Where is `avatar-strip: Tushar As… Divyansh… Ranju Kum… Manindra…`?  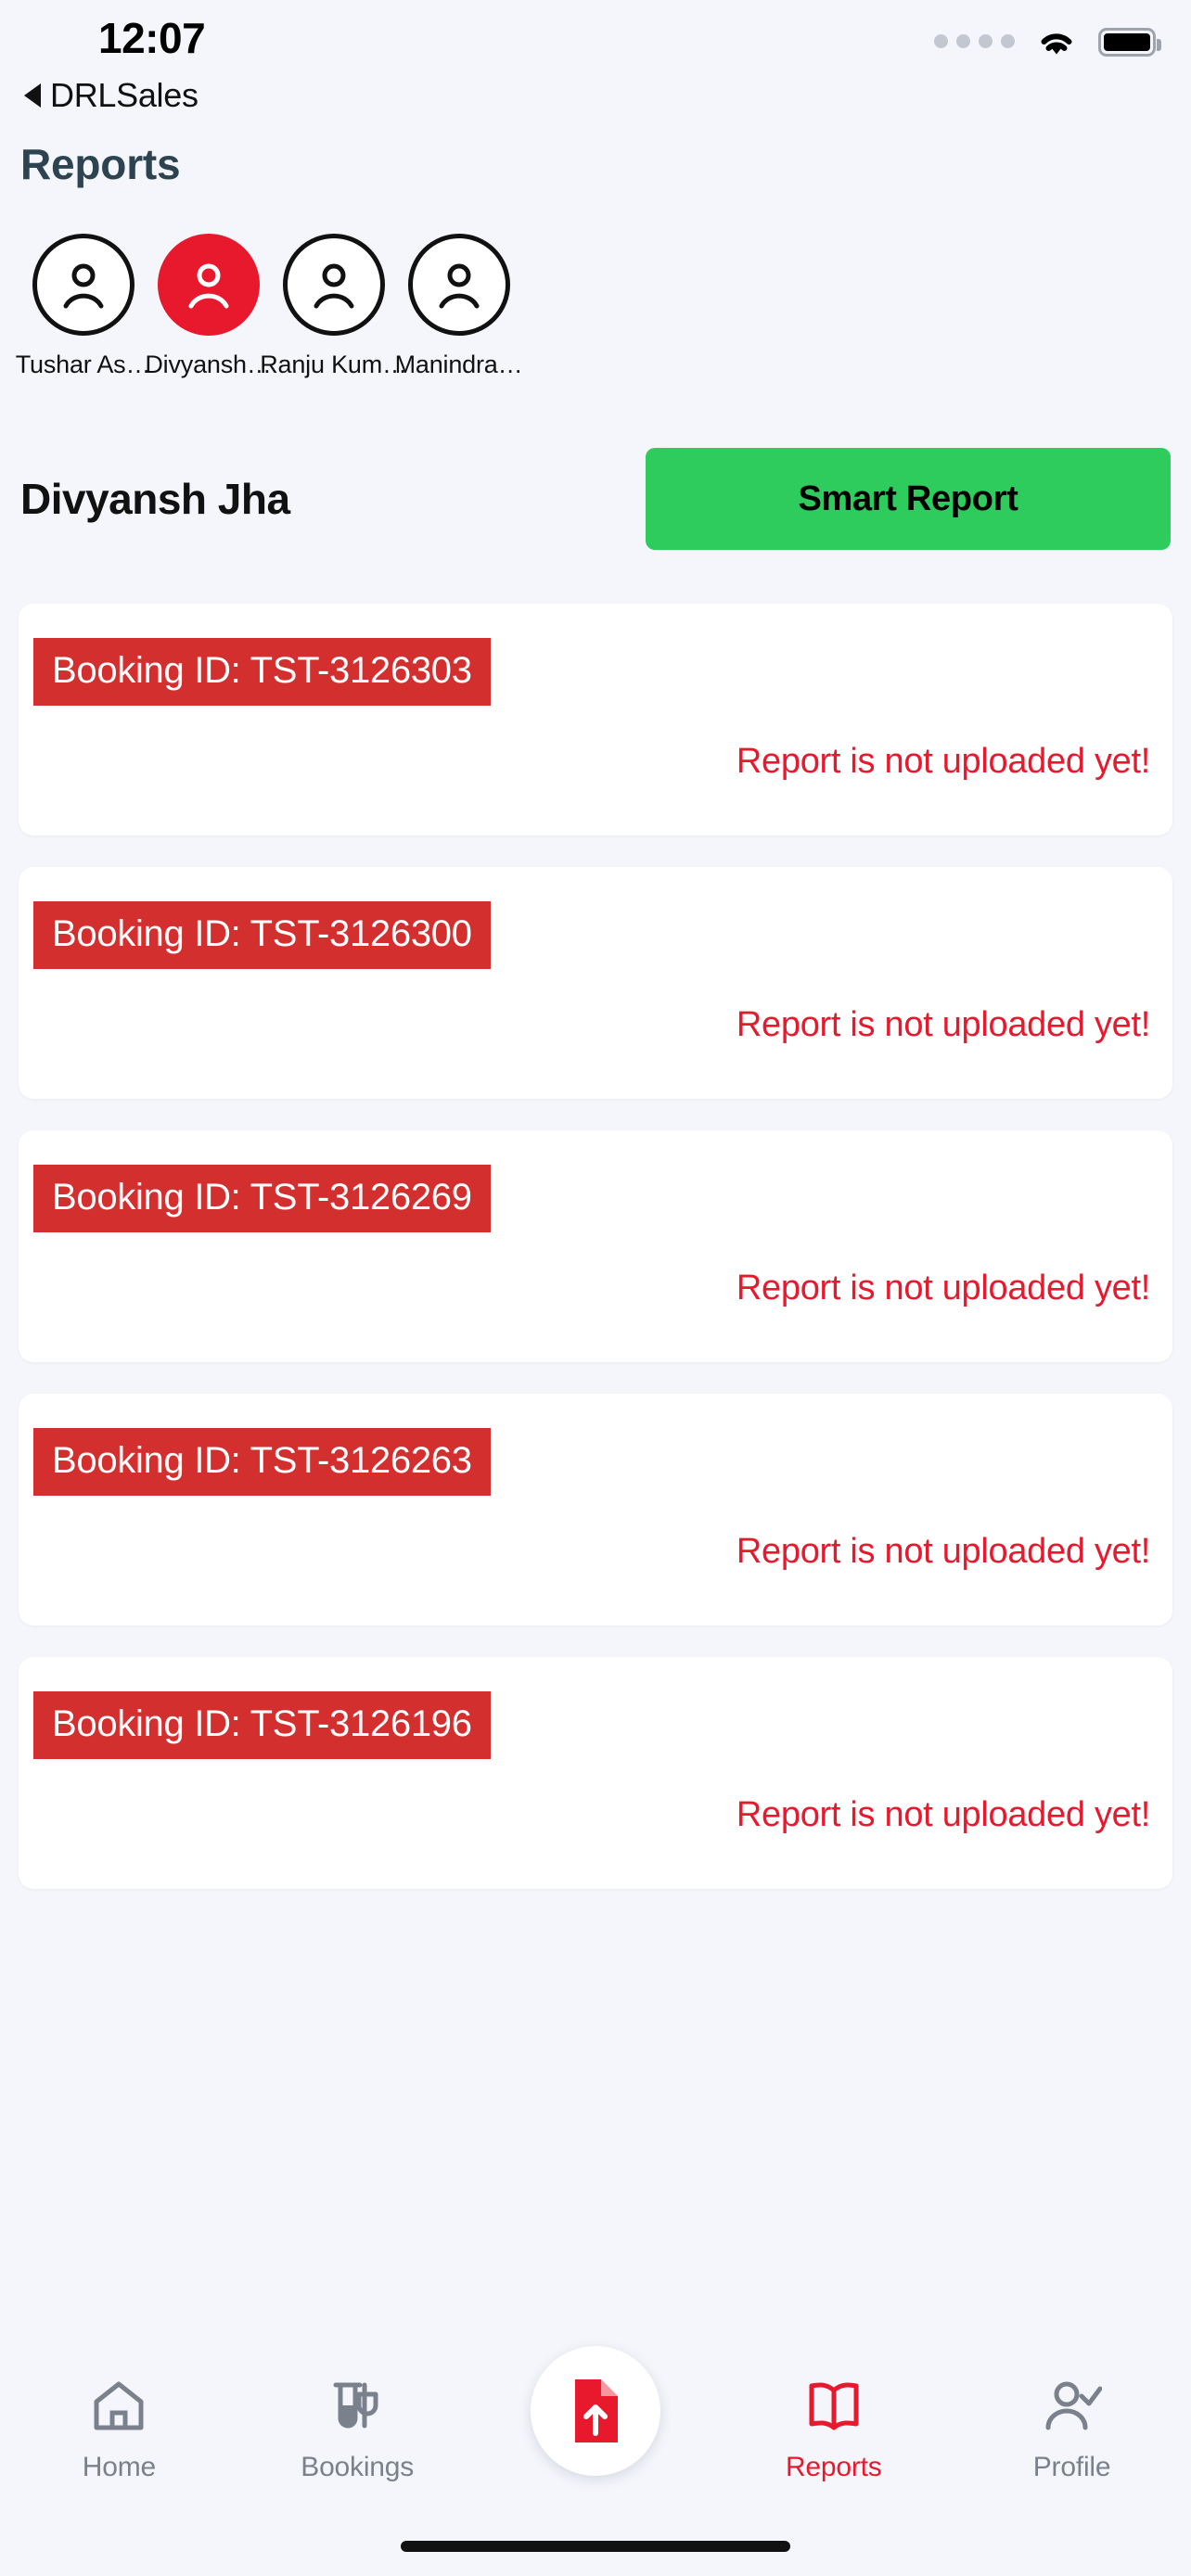 avatar-strip: Tushar As… Divyansh… Ranju Kum… Manindra… is located at coordinates (595, 284).